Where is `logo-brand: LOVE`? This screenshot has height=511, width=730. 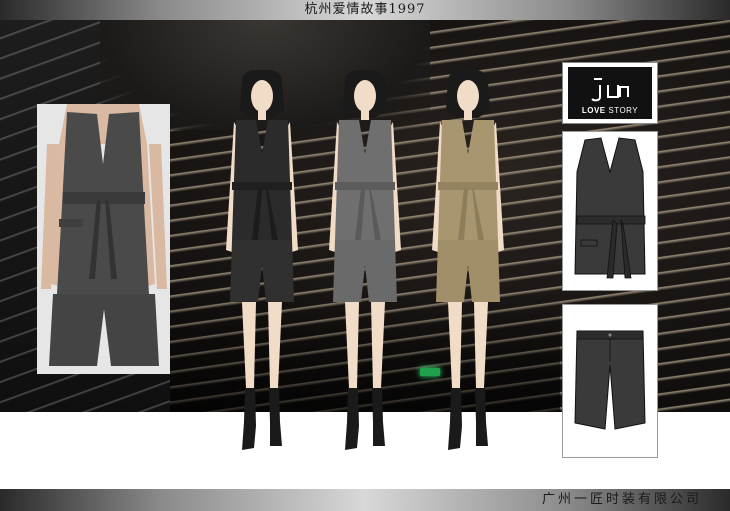
logo-brand: LOVE is located at coordinates (593, 110).